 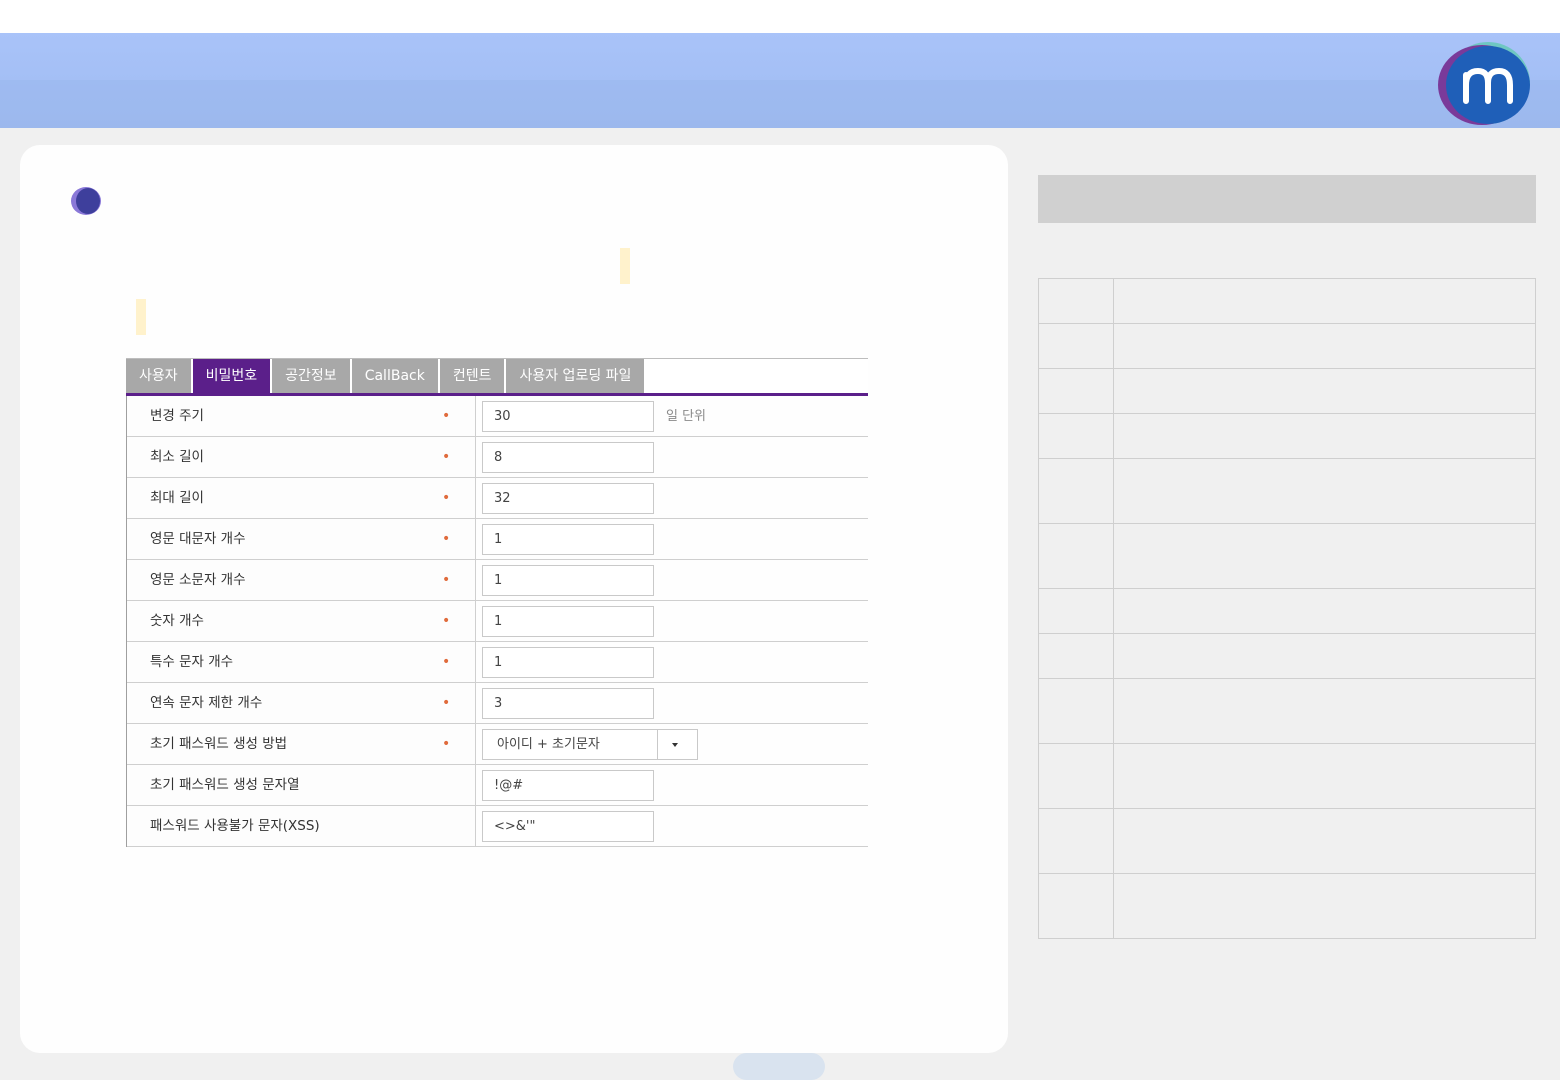 I want to click on top-strip, so click(x=780, y=16).